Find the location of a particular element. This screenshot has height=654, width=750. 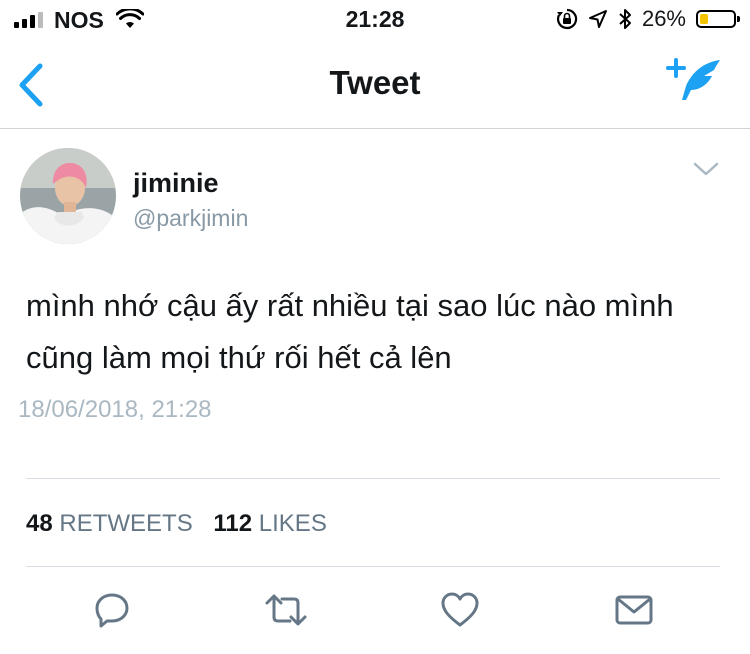

reply-button is located at coordinates (112, 610).